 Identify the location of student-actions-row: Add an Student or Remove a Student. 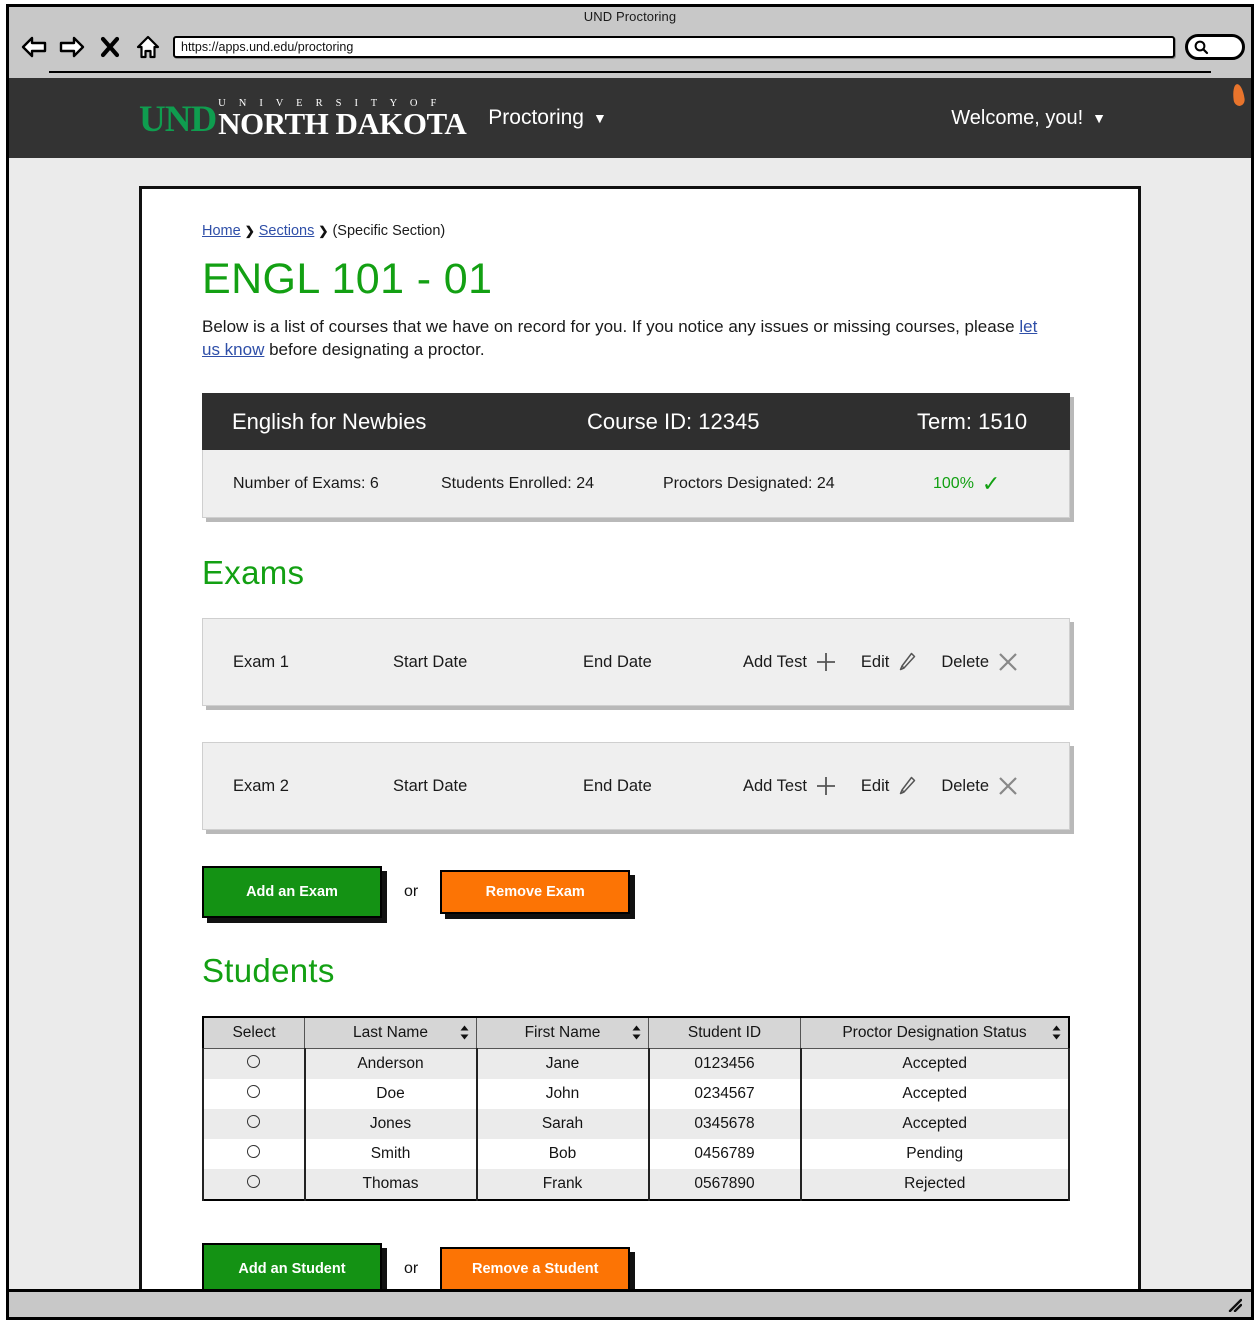
(638, 1268).